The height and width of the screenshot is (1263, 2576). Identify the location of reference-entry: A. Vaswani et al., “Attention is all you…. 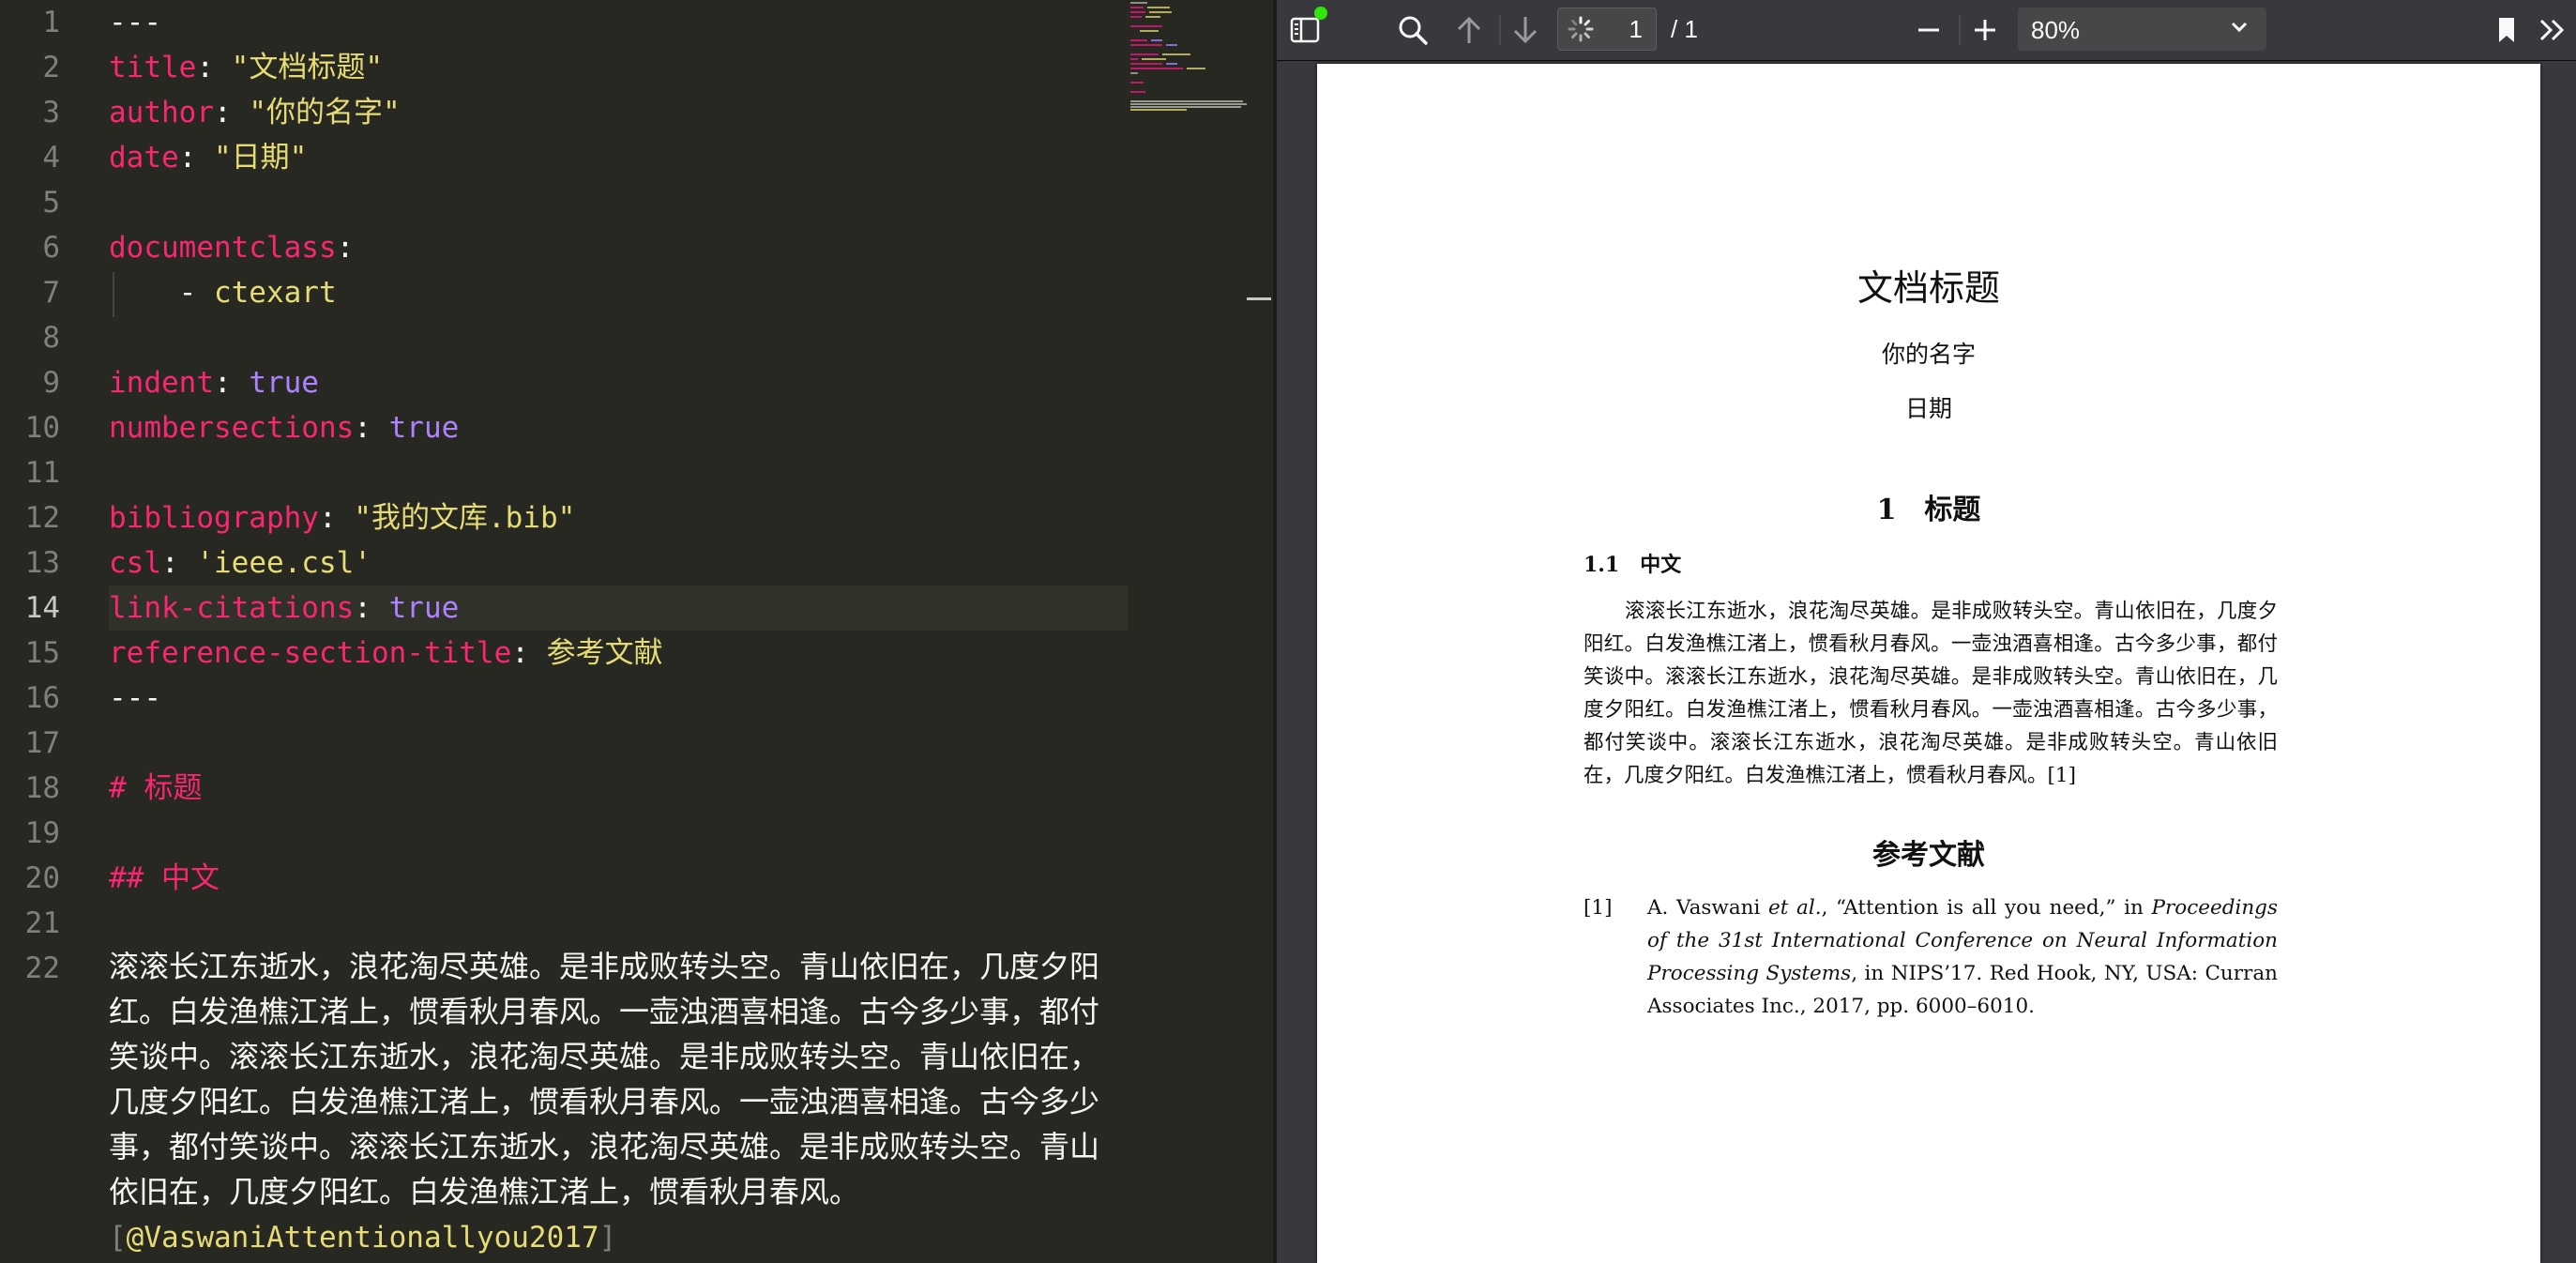
(1963, 957).